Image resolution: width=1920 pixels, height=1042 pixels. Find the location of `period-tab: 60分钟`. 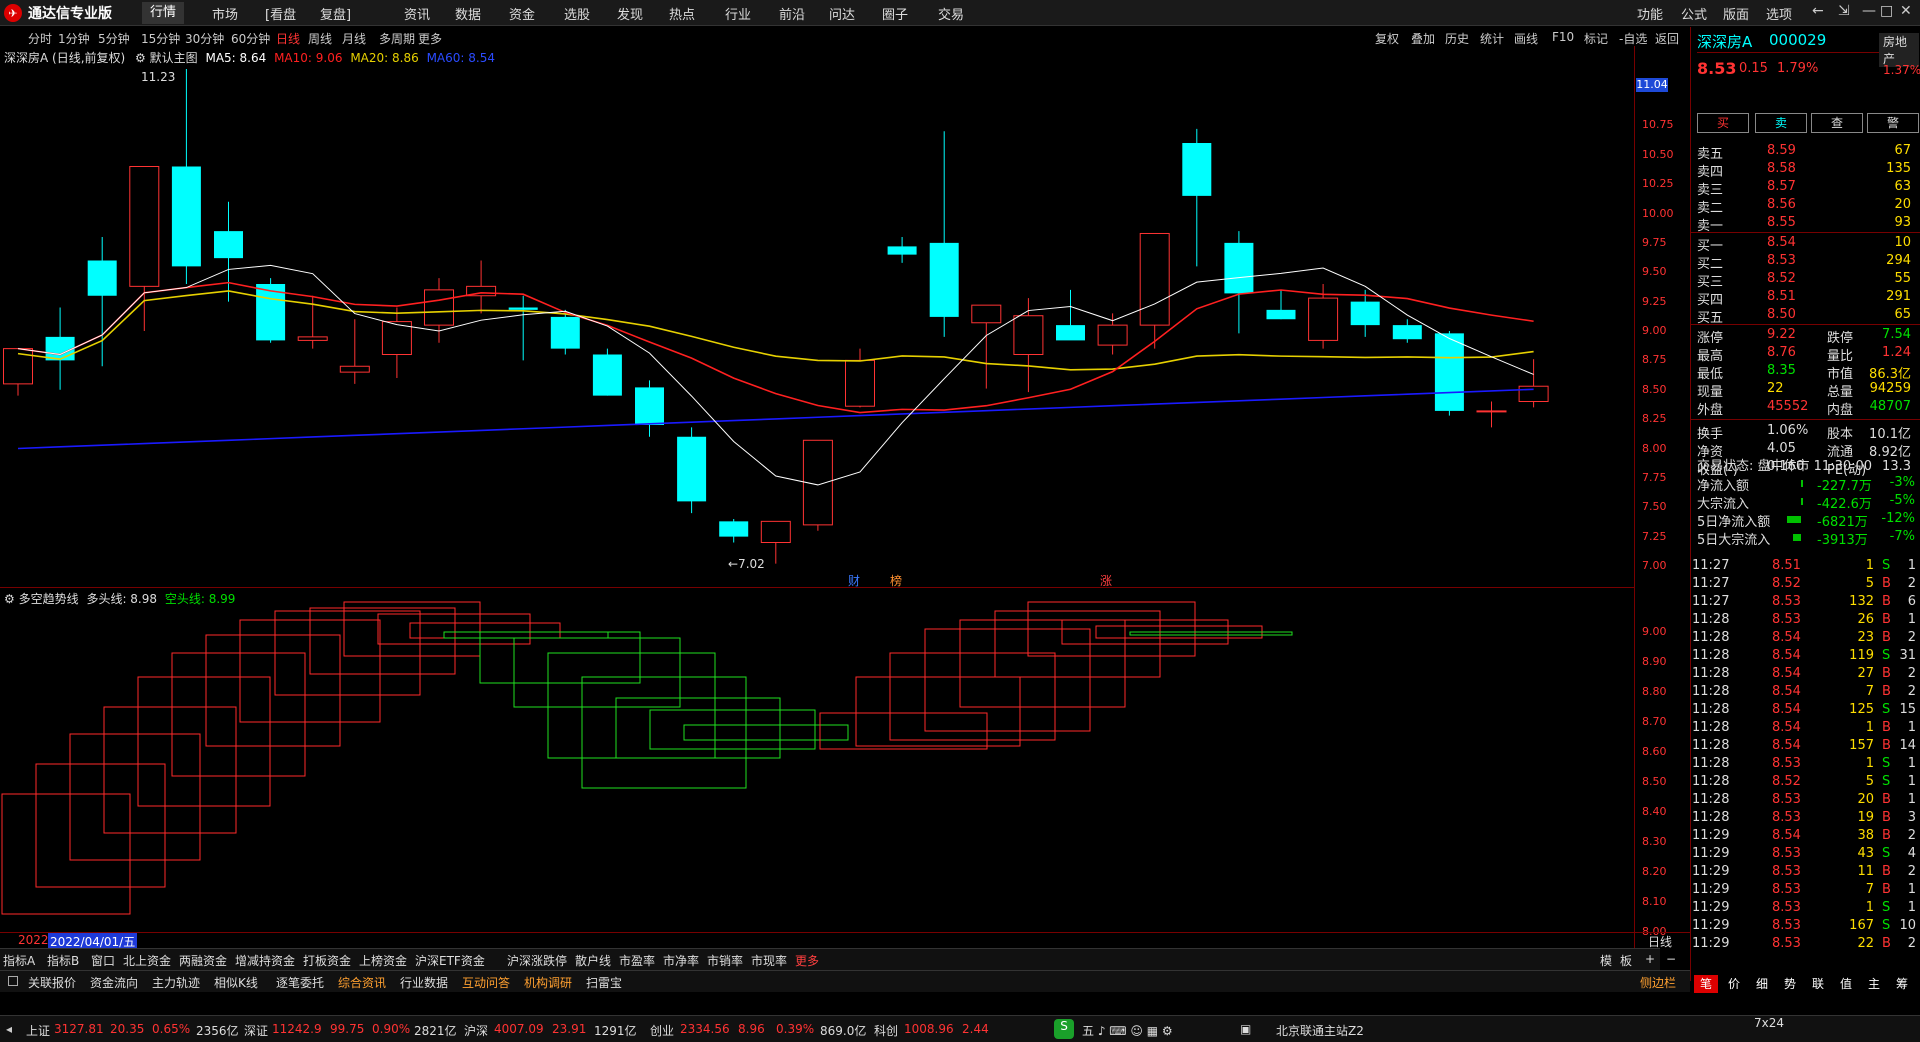

period-tab: 60分钟 is located at coordinates (250, 38).